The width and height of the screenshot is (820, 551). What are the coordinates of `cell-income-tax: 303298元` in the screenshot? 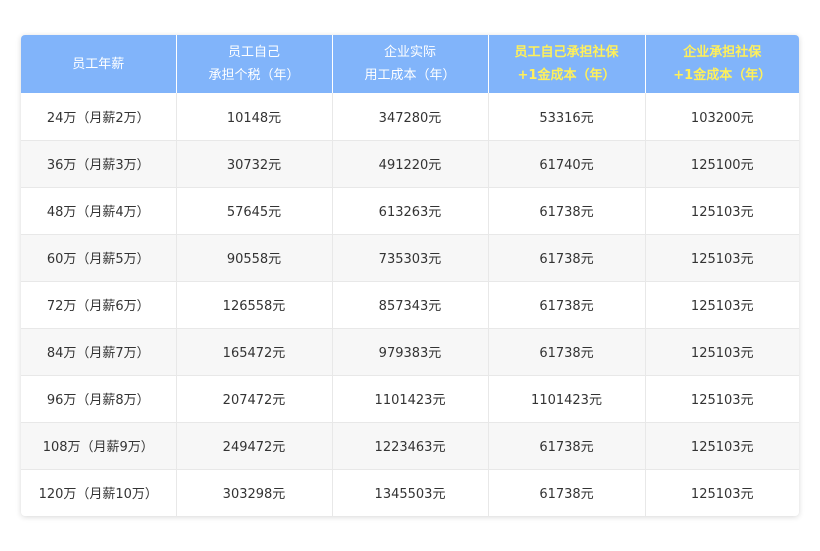 It's located at (254, 492).